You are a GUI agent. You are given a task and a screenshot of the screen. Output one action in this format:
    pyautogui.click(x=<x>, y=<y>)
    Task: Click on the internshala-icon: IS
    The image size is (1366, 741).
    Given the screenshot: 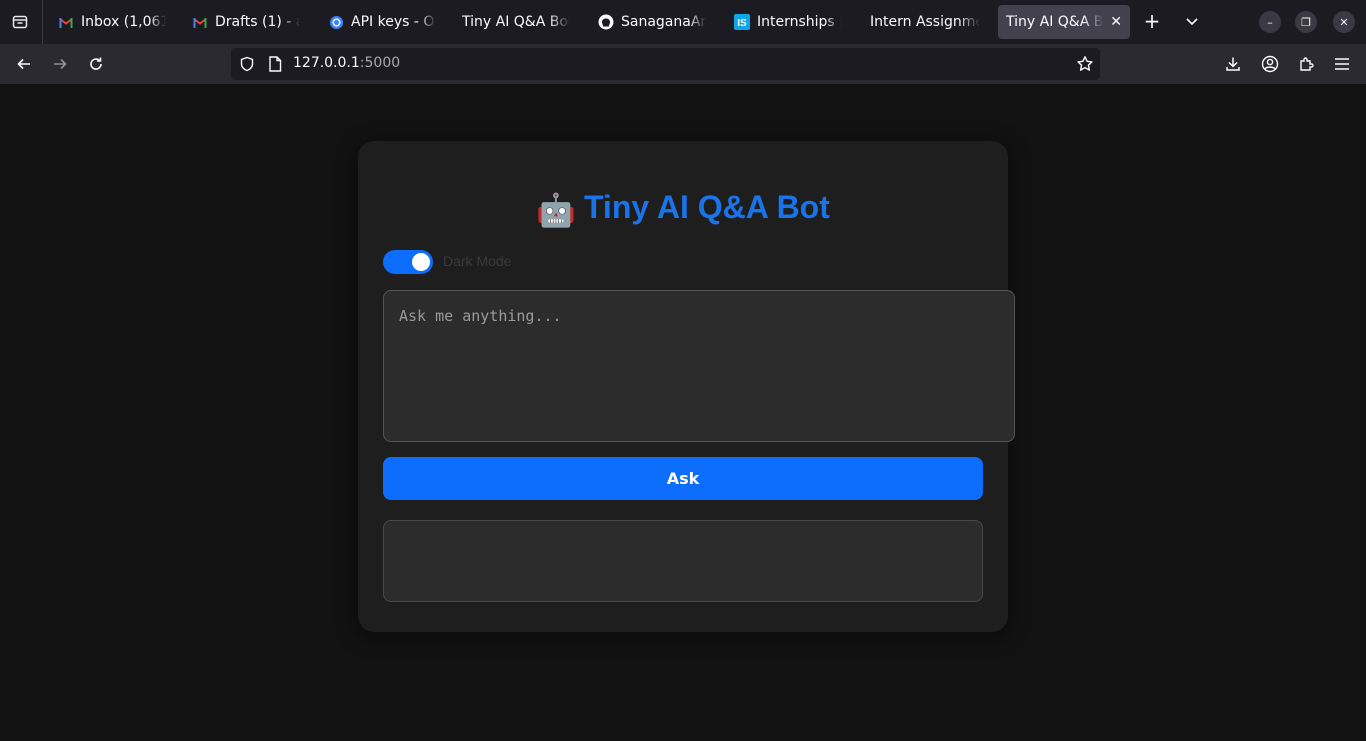 What is the action you would take?
    pyautogui.click(x=742, y=22)
    